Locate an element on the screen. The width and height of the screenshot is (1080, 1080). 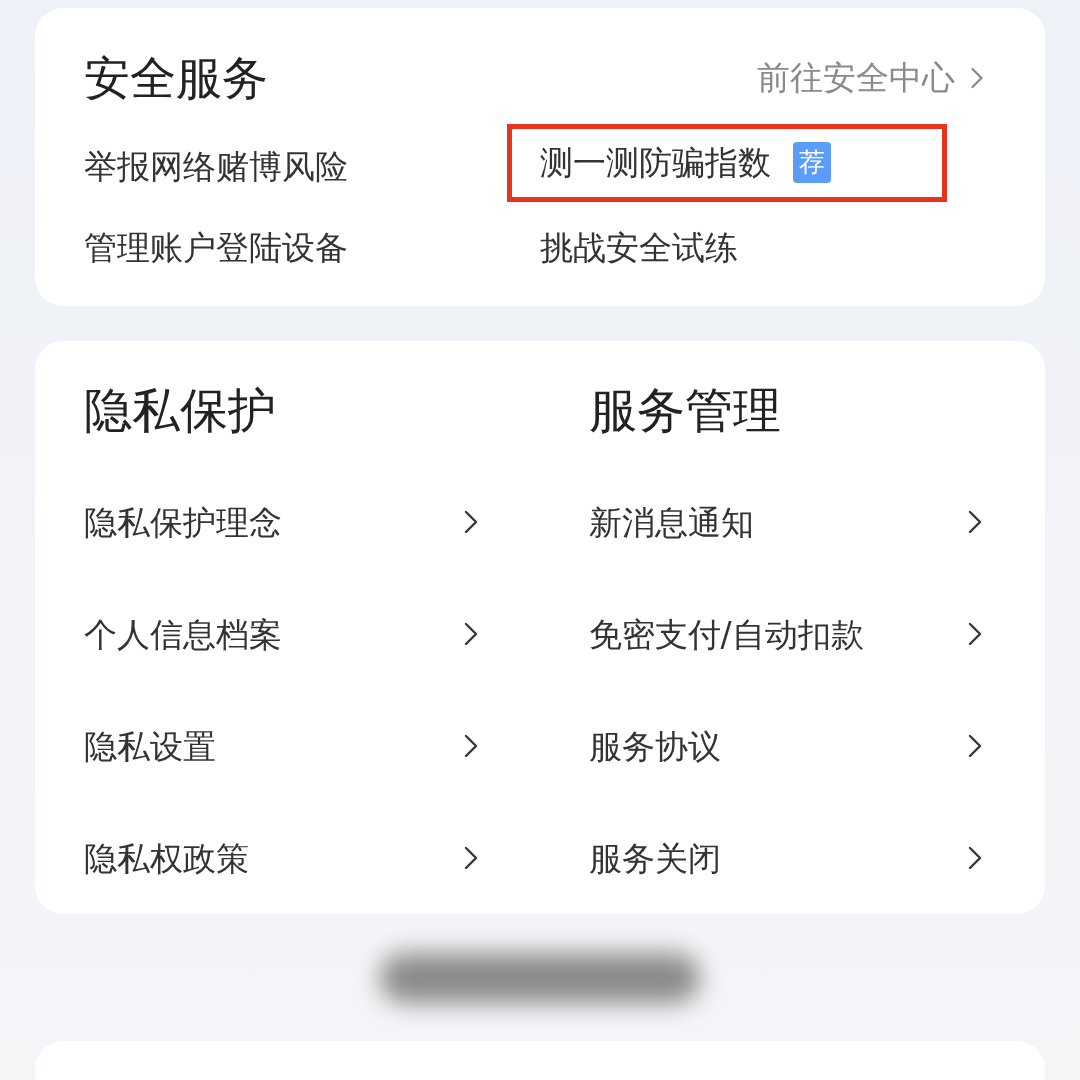
service-link: 测一测防骗指数 荐 is located at coordinates (726, 162).